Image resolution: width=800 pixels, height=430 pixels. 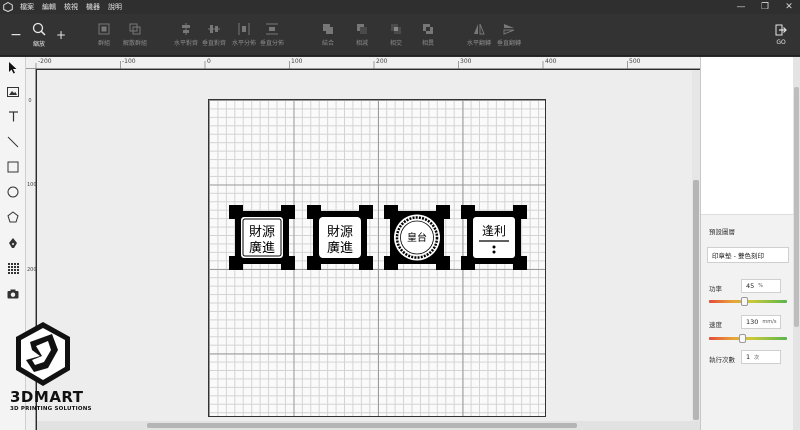 I want to click on ruler-top-label: 100, so click(x=297, y=61).